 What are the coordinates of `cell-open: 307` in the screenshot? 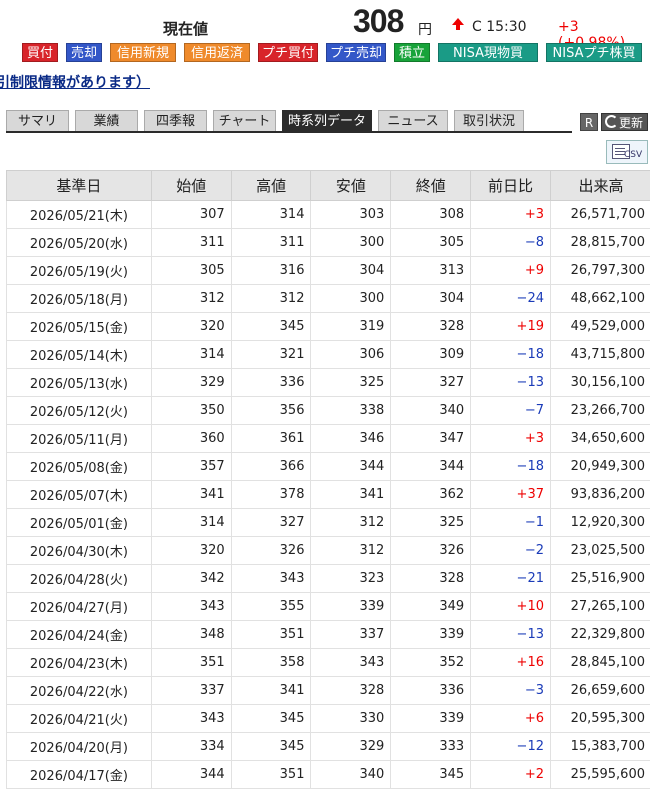 It's located at (191, 214).